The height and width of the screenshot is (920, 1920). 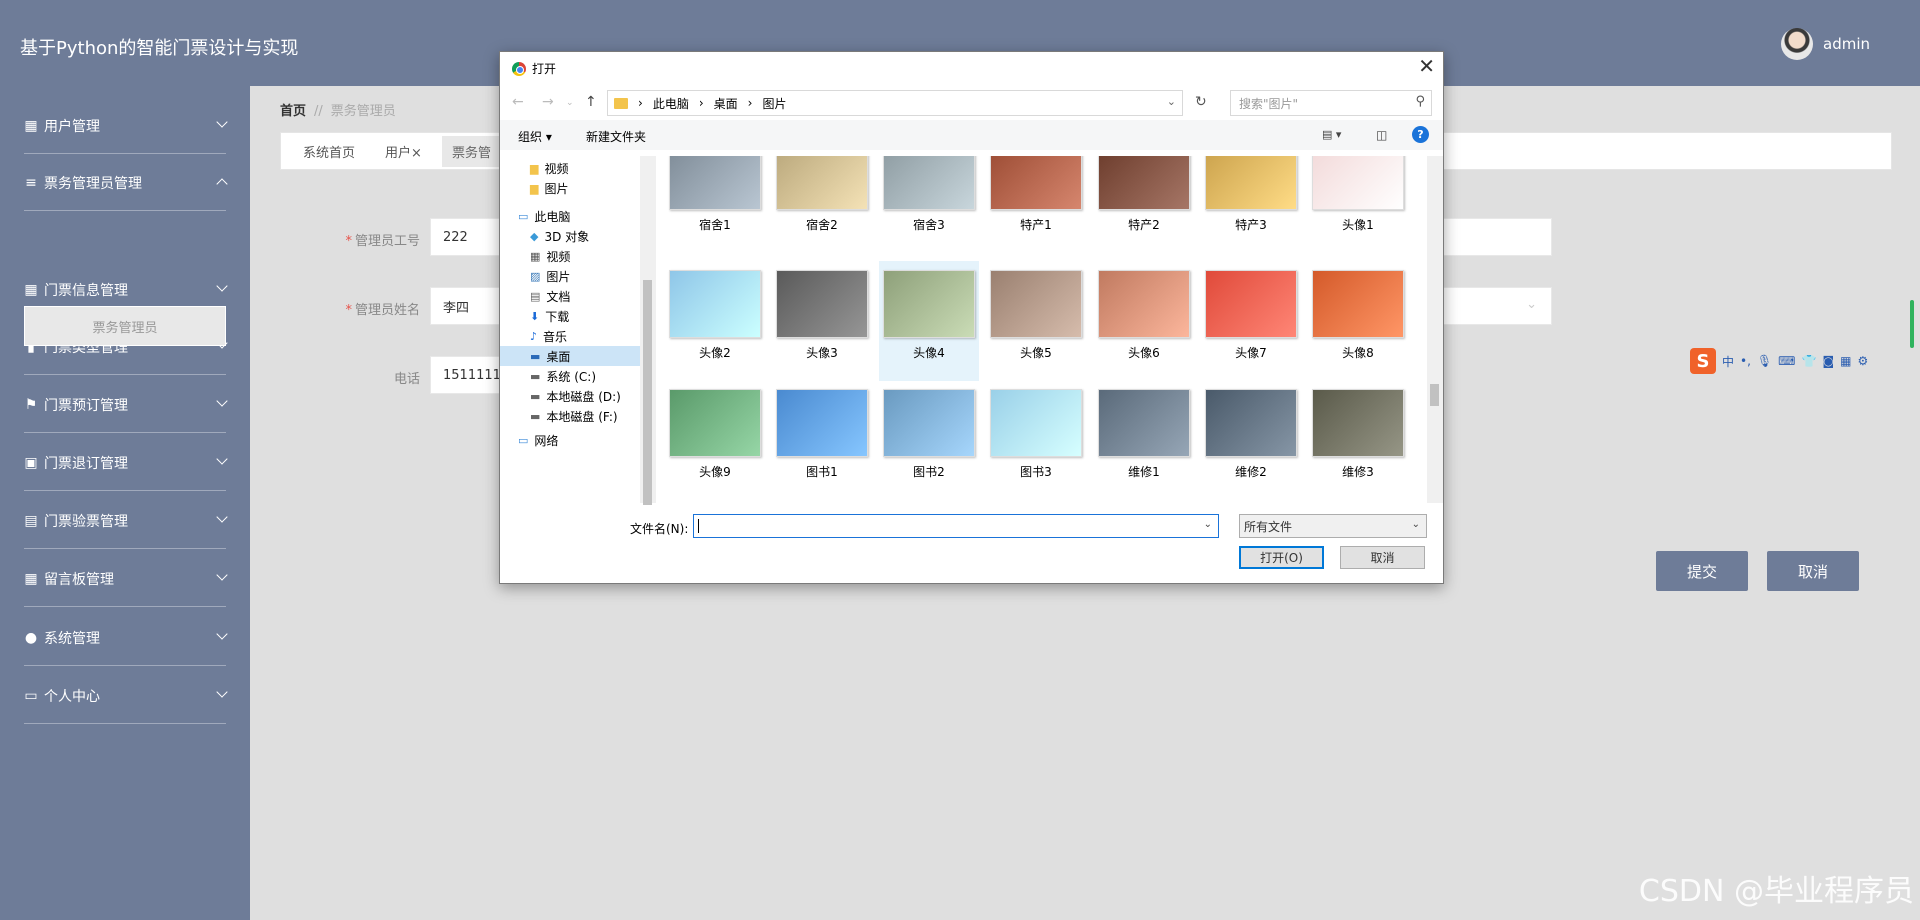 What do you see at coordinates (1764, 361) in the screenshot?
I see `microphone-icon: 🎙` at bounding box center [1764, 361].